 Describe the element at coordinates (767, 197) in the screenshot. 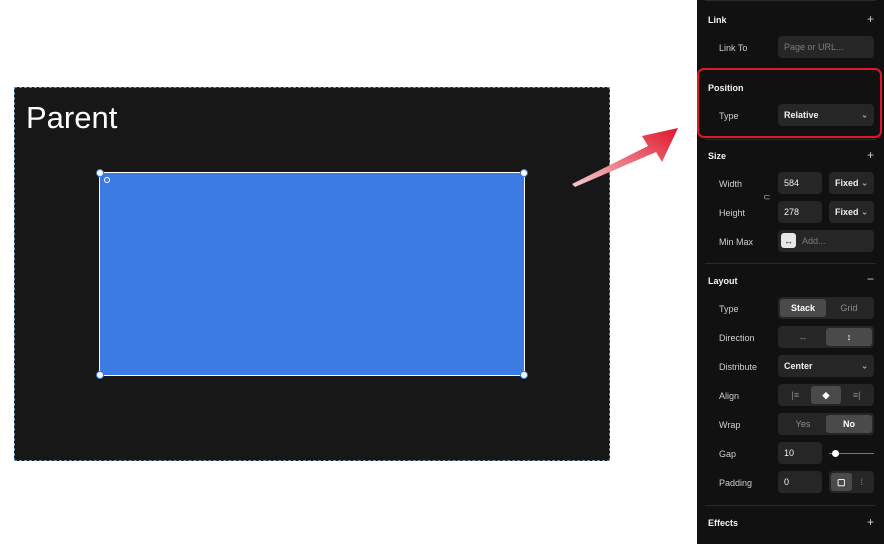

I see `aspect-lock-icon: ⊂` at that location.